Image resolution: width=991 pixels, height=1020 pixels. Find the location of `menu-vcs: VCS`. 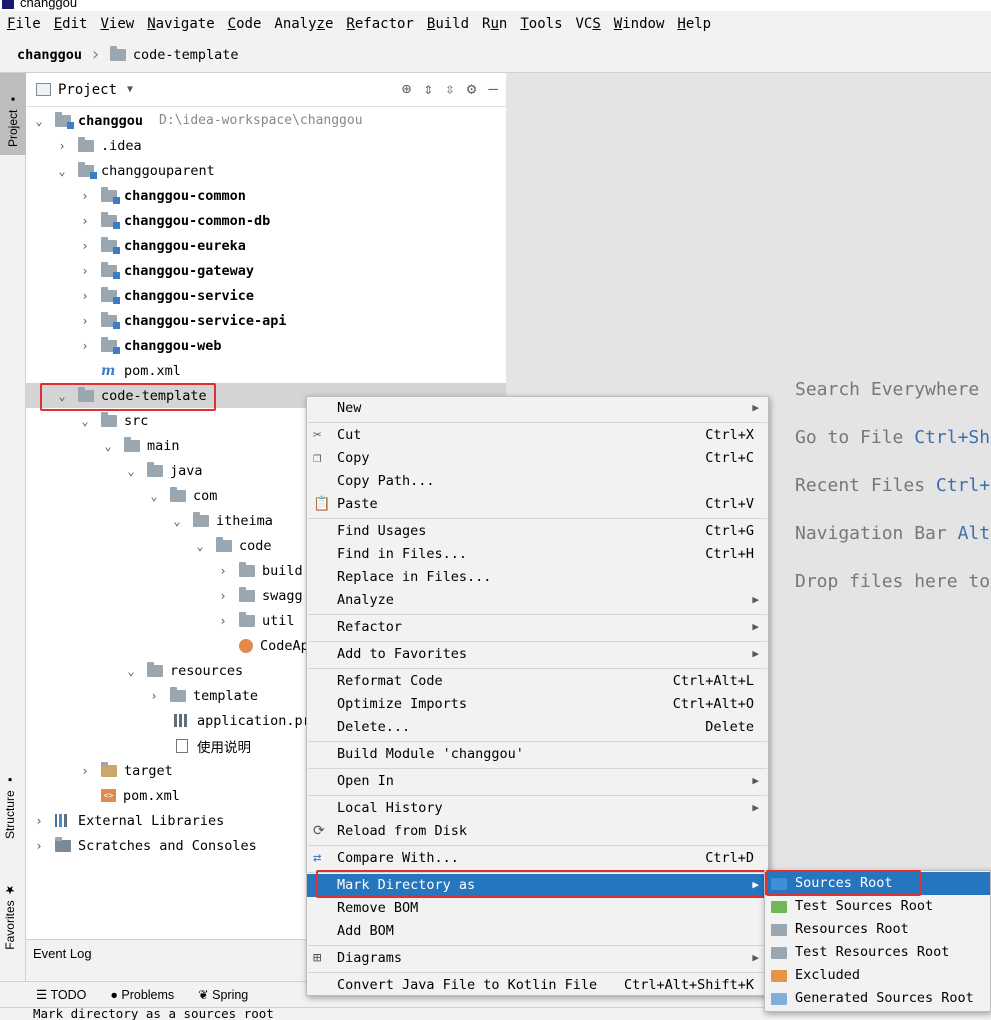

menu-vcs: VCS is located at coordinates (588, 24).